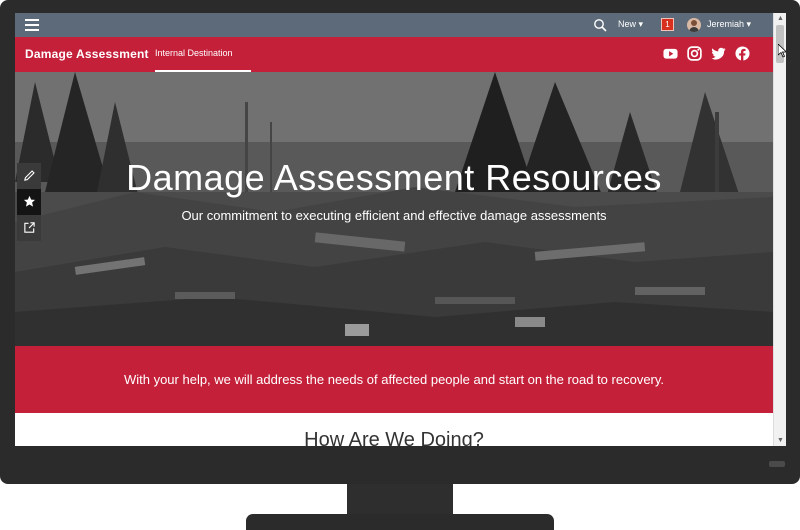 The width and height of the screenshot is (800, 530). I want to click on scroll-up-arrow-icon: ▲, so click(780, 18).